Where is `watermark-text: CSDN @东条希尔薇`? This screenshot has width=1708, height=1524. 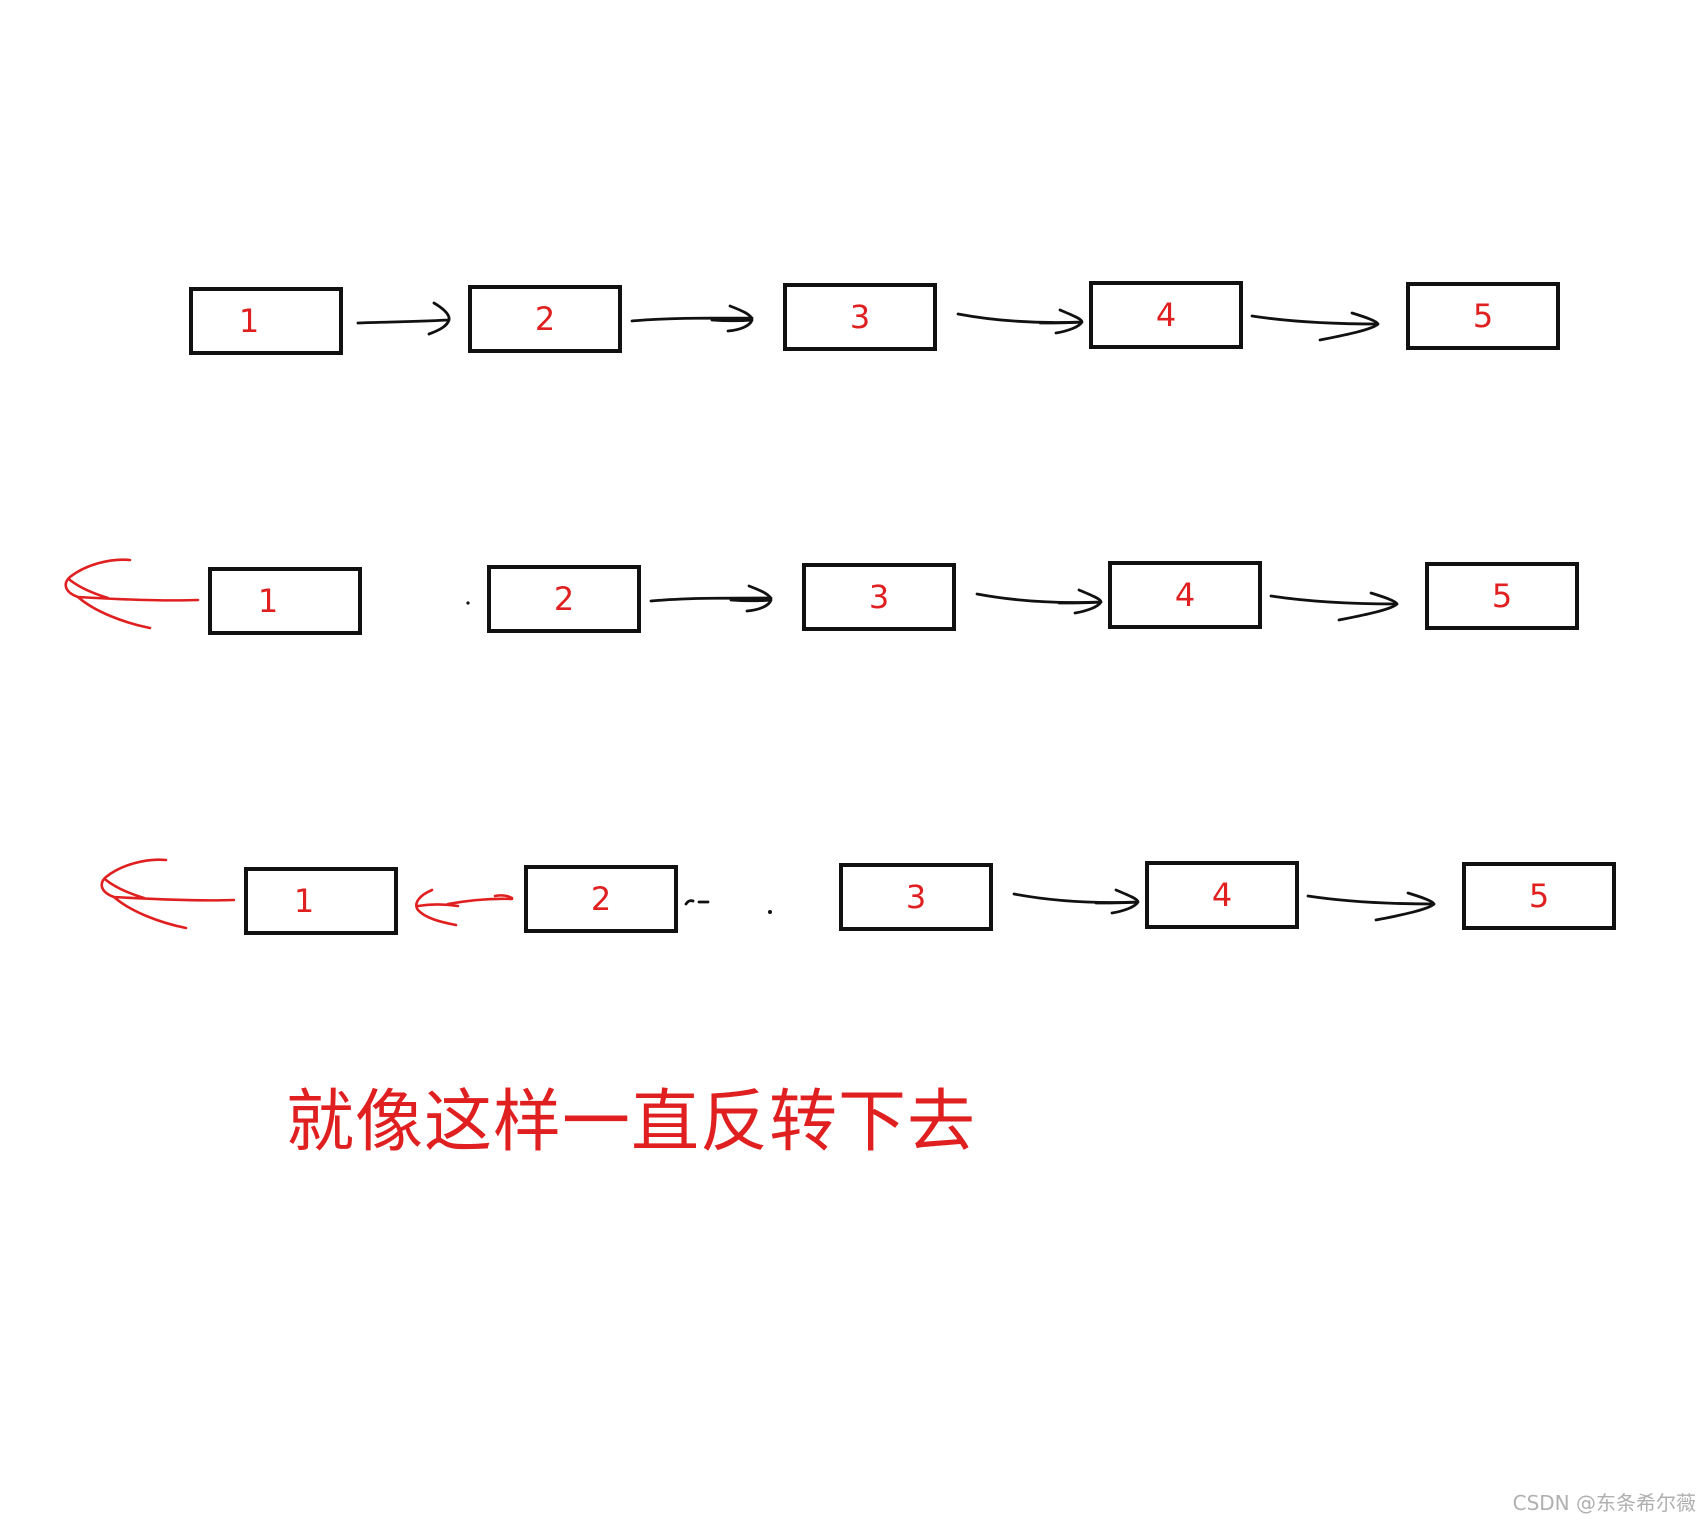 watermark-text: CSDN @东条希尔薇 is located at coordinates (1604, 1503).